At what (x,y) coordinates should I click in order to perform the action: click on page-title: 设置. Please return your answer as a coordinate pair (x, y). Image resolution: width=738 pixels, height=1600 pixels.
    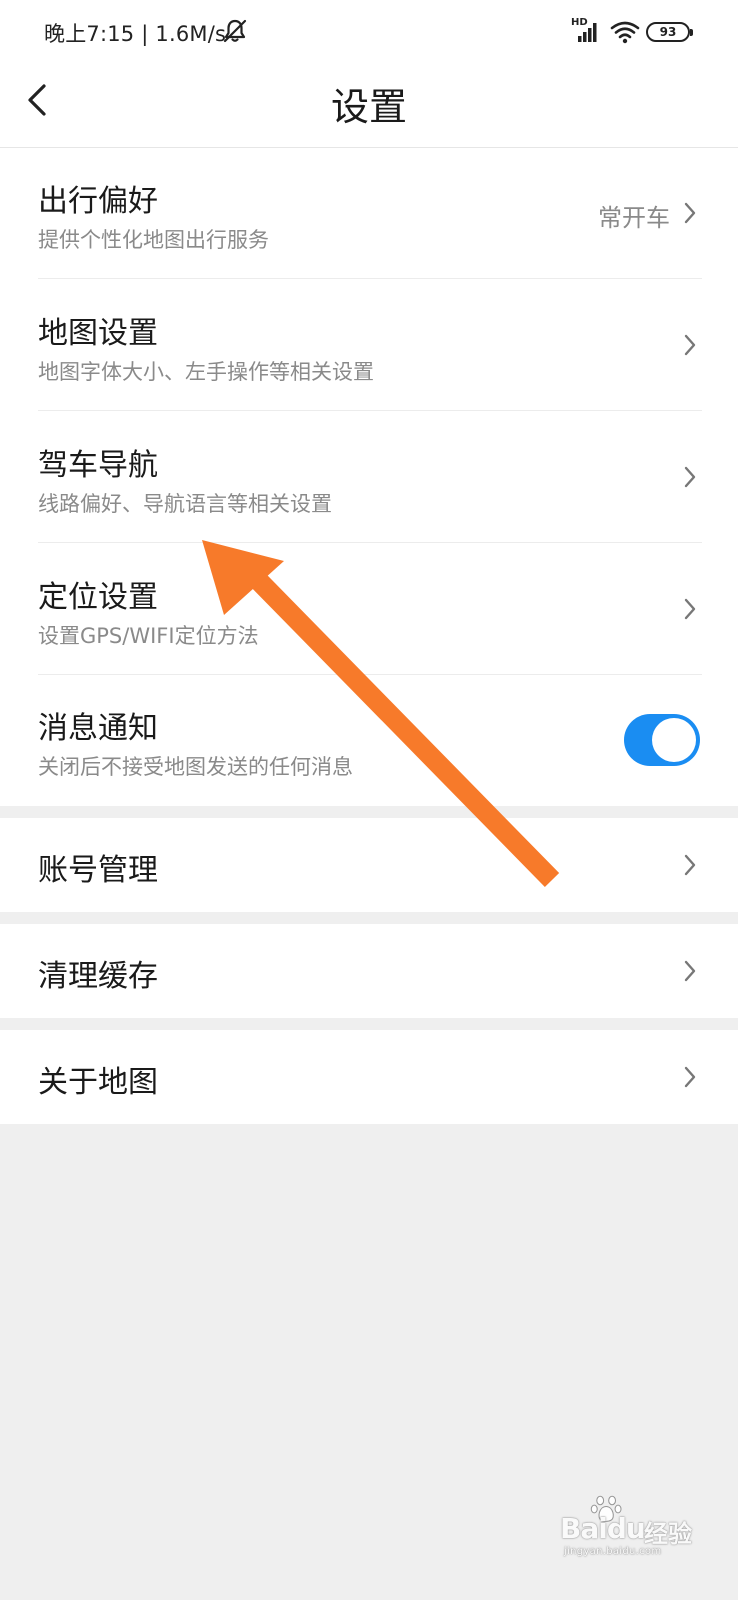
    Looking at the image, I should click on (368, 107).